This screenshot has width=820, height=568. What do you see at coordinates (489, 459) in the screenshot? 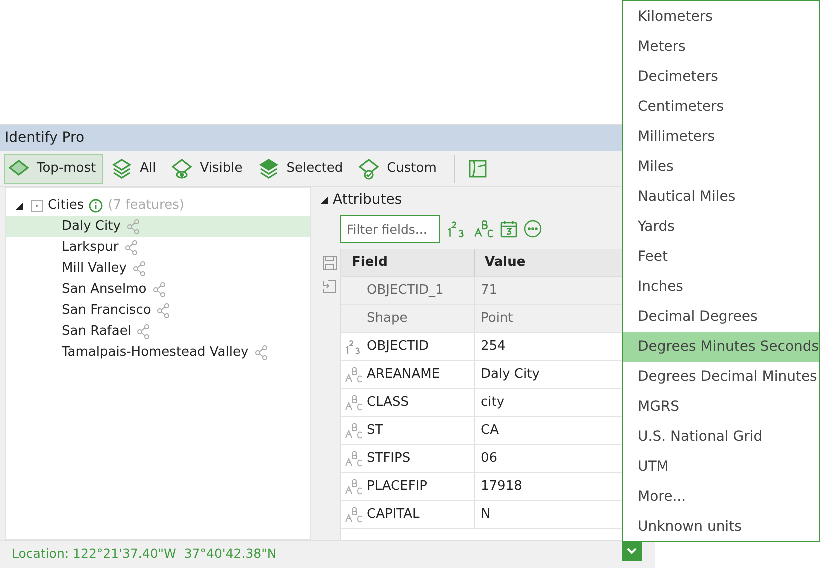
I see `table-cell-text: 06` at bounding box center [489, 459].